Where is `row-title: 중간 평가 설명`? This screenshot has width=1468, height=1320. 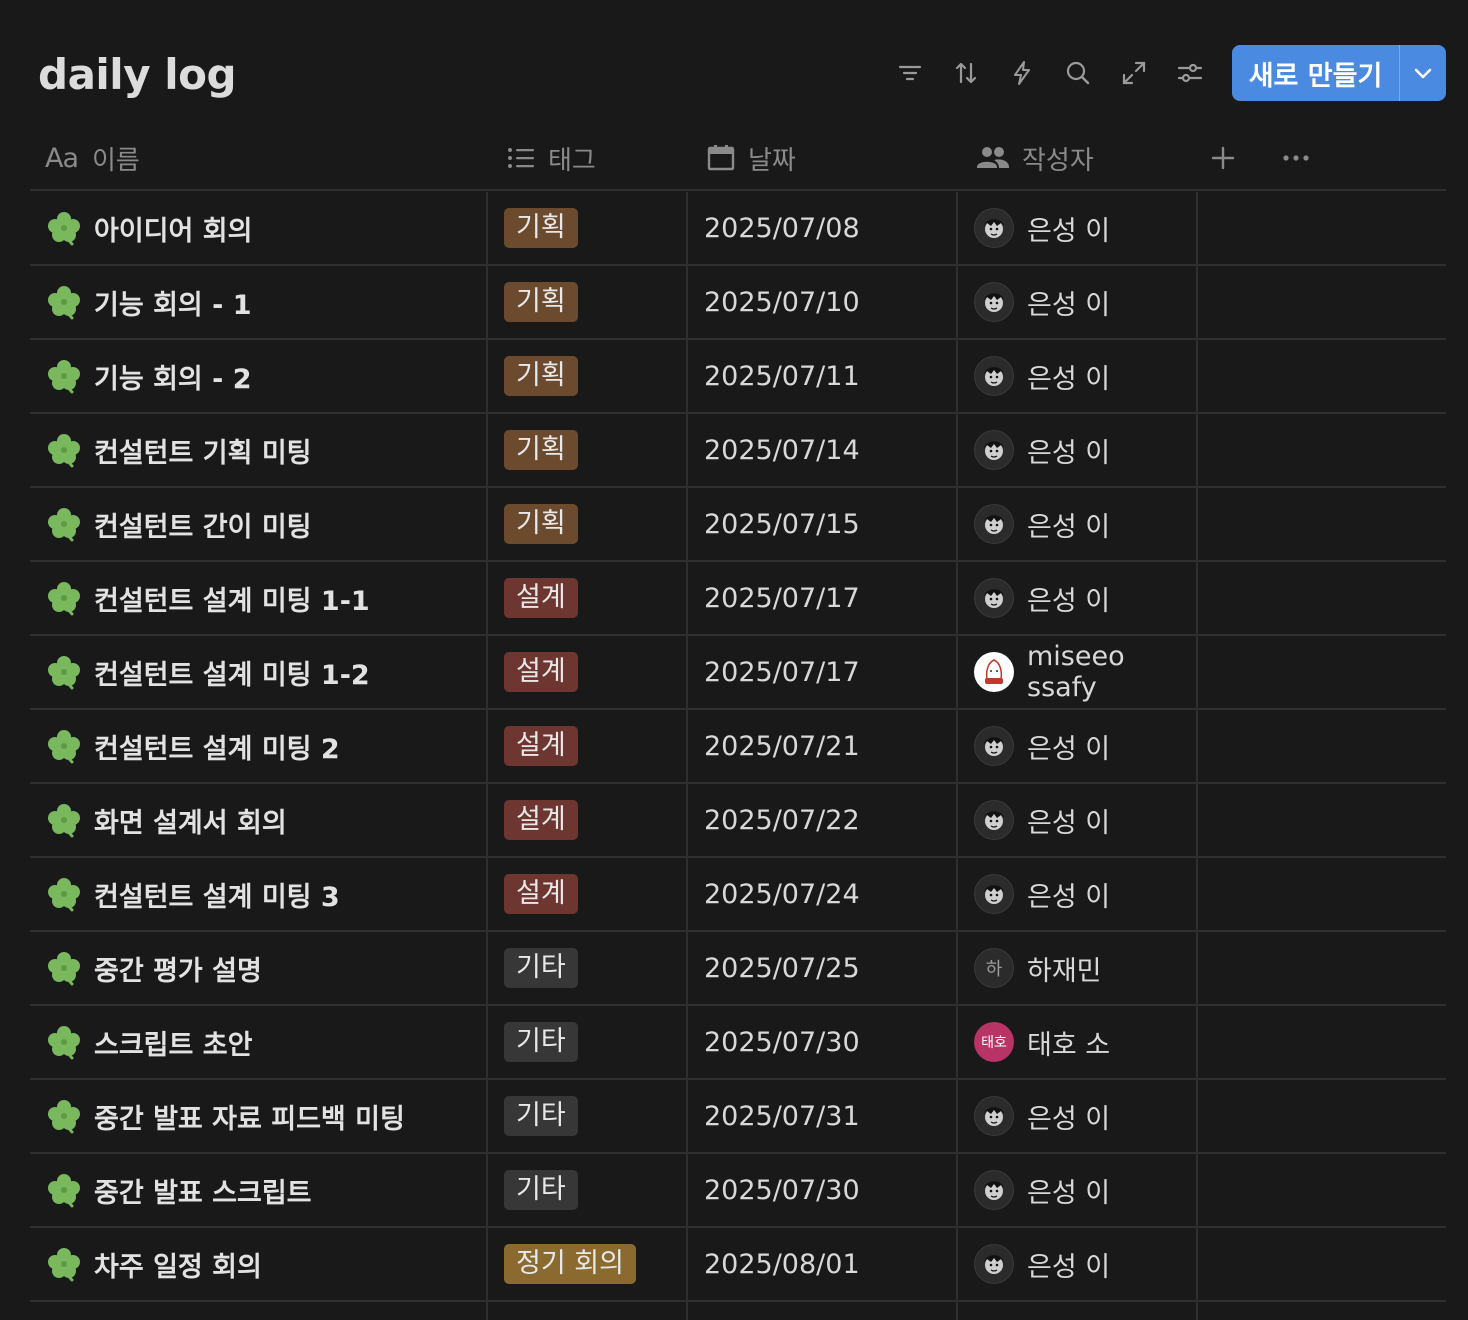
row-title: 중간 평가 설명 is located at coordinates (178, 971).